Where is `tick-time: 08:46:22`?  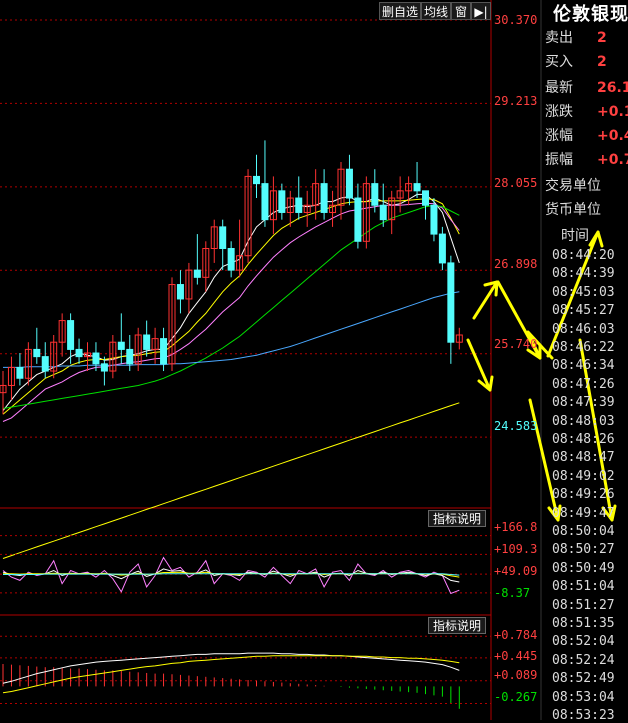 tick-time: 08:46:22 is located at coordinates (583, 347).